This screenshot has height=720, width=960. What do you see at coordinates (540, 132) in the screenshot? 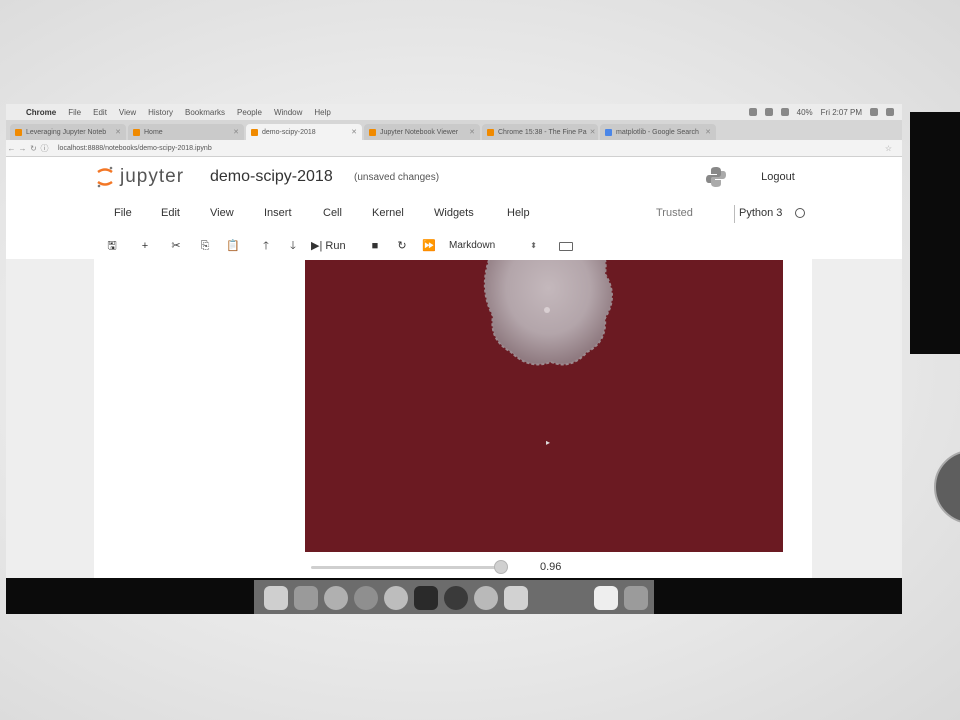
I see `browser-tab: Chrome 15:38 - The Fine Pa ✕` at bounding box center [540, 132].